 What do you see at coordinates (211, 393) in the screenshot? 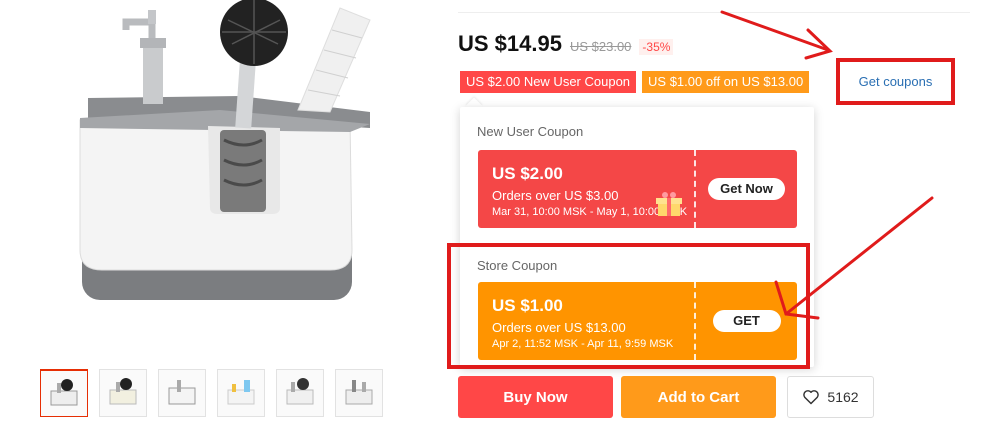
I see `thumbnail-strip` at bounding box center [211, 393].